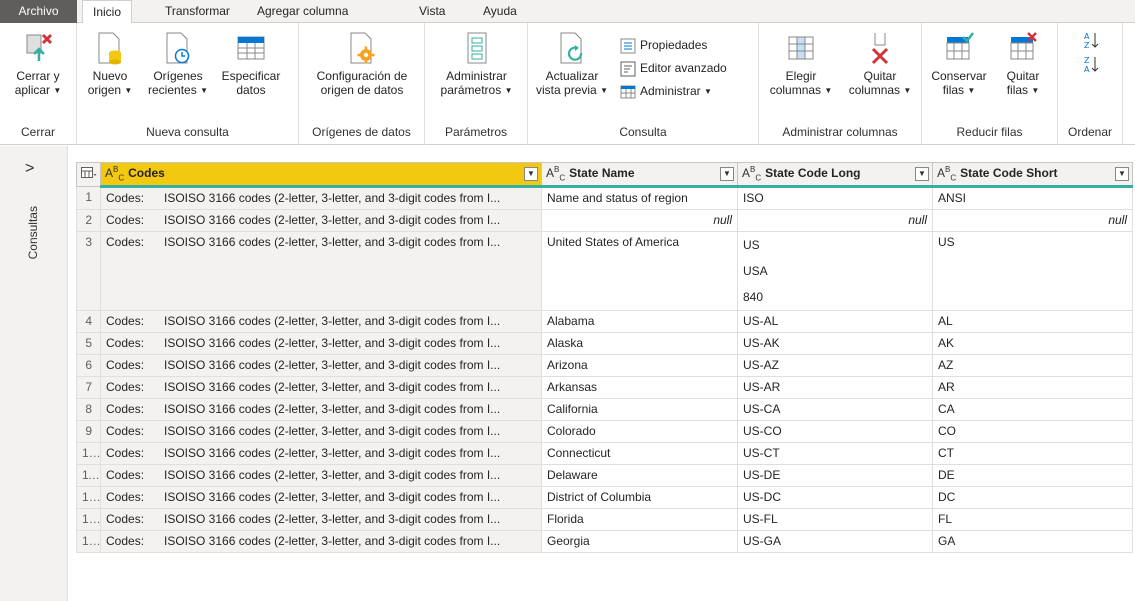  What do you see at coordinates (251, 64) in the screenshot?
I see `enter-data-button: Especificar datos` at bounding box center [251, 64].